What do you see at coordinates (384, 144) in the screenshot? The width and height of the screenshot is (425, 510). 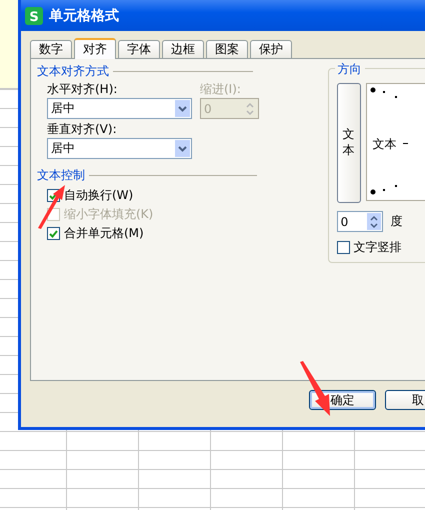 I see `dial-text: 文本` at bounding box center [384, 144].